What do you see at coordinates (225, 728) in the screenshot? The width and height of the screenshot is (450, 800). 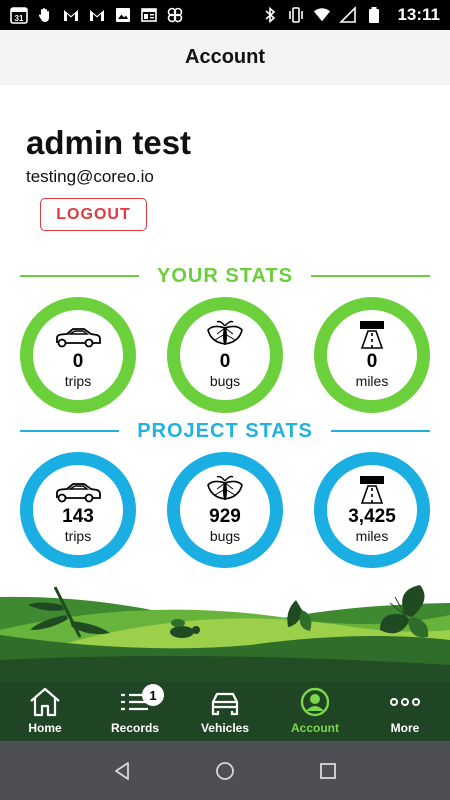 I see `tab-label: Vehicles` at bounding box center [225, 728].